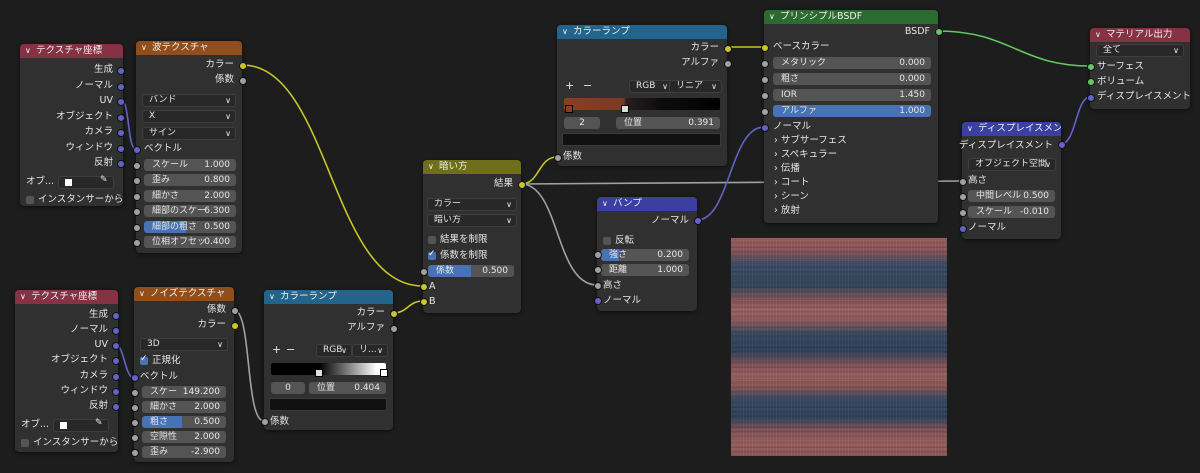  Describe the element at coordinates (424, 287) in the screenshot. I see `socket-mix-a` at that location.